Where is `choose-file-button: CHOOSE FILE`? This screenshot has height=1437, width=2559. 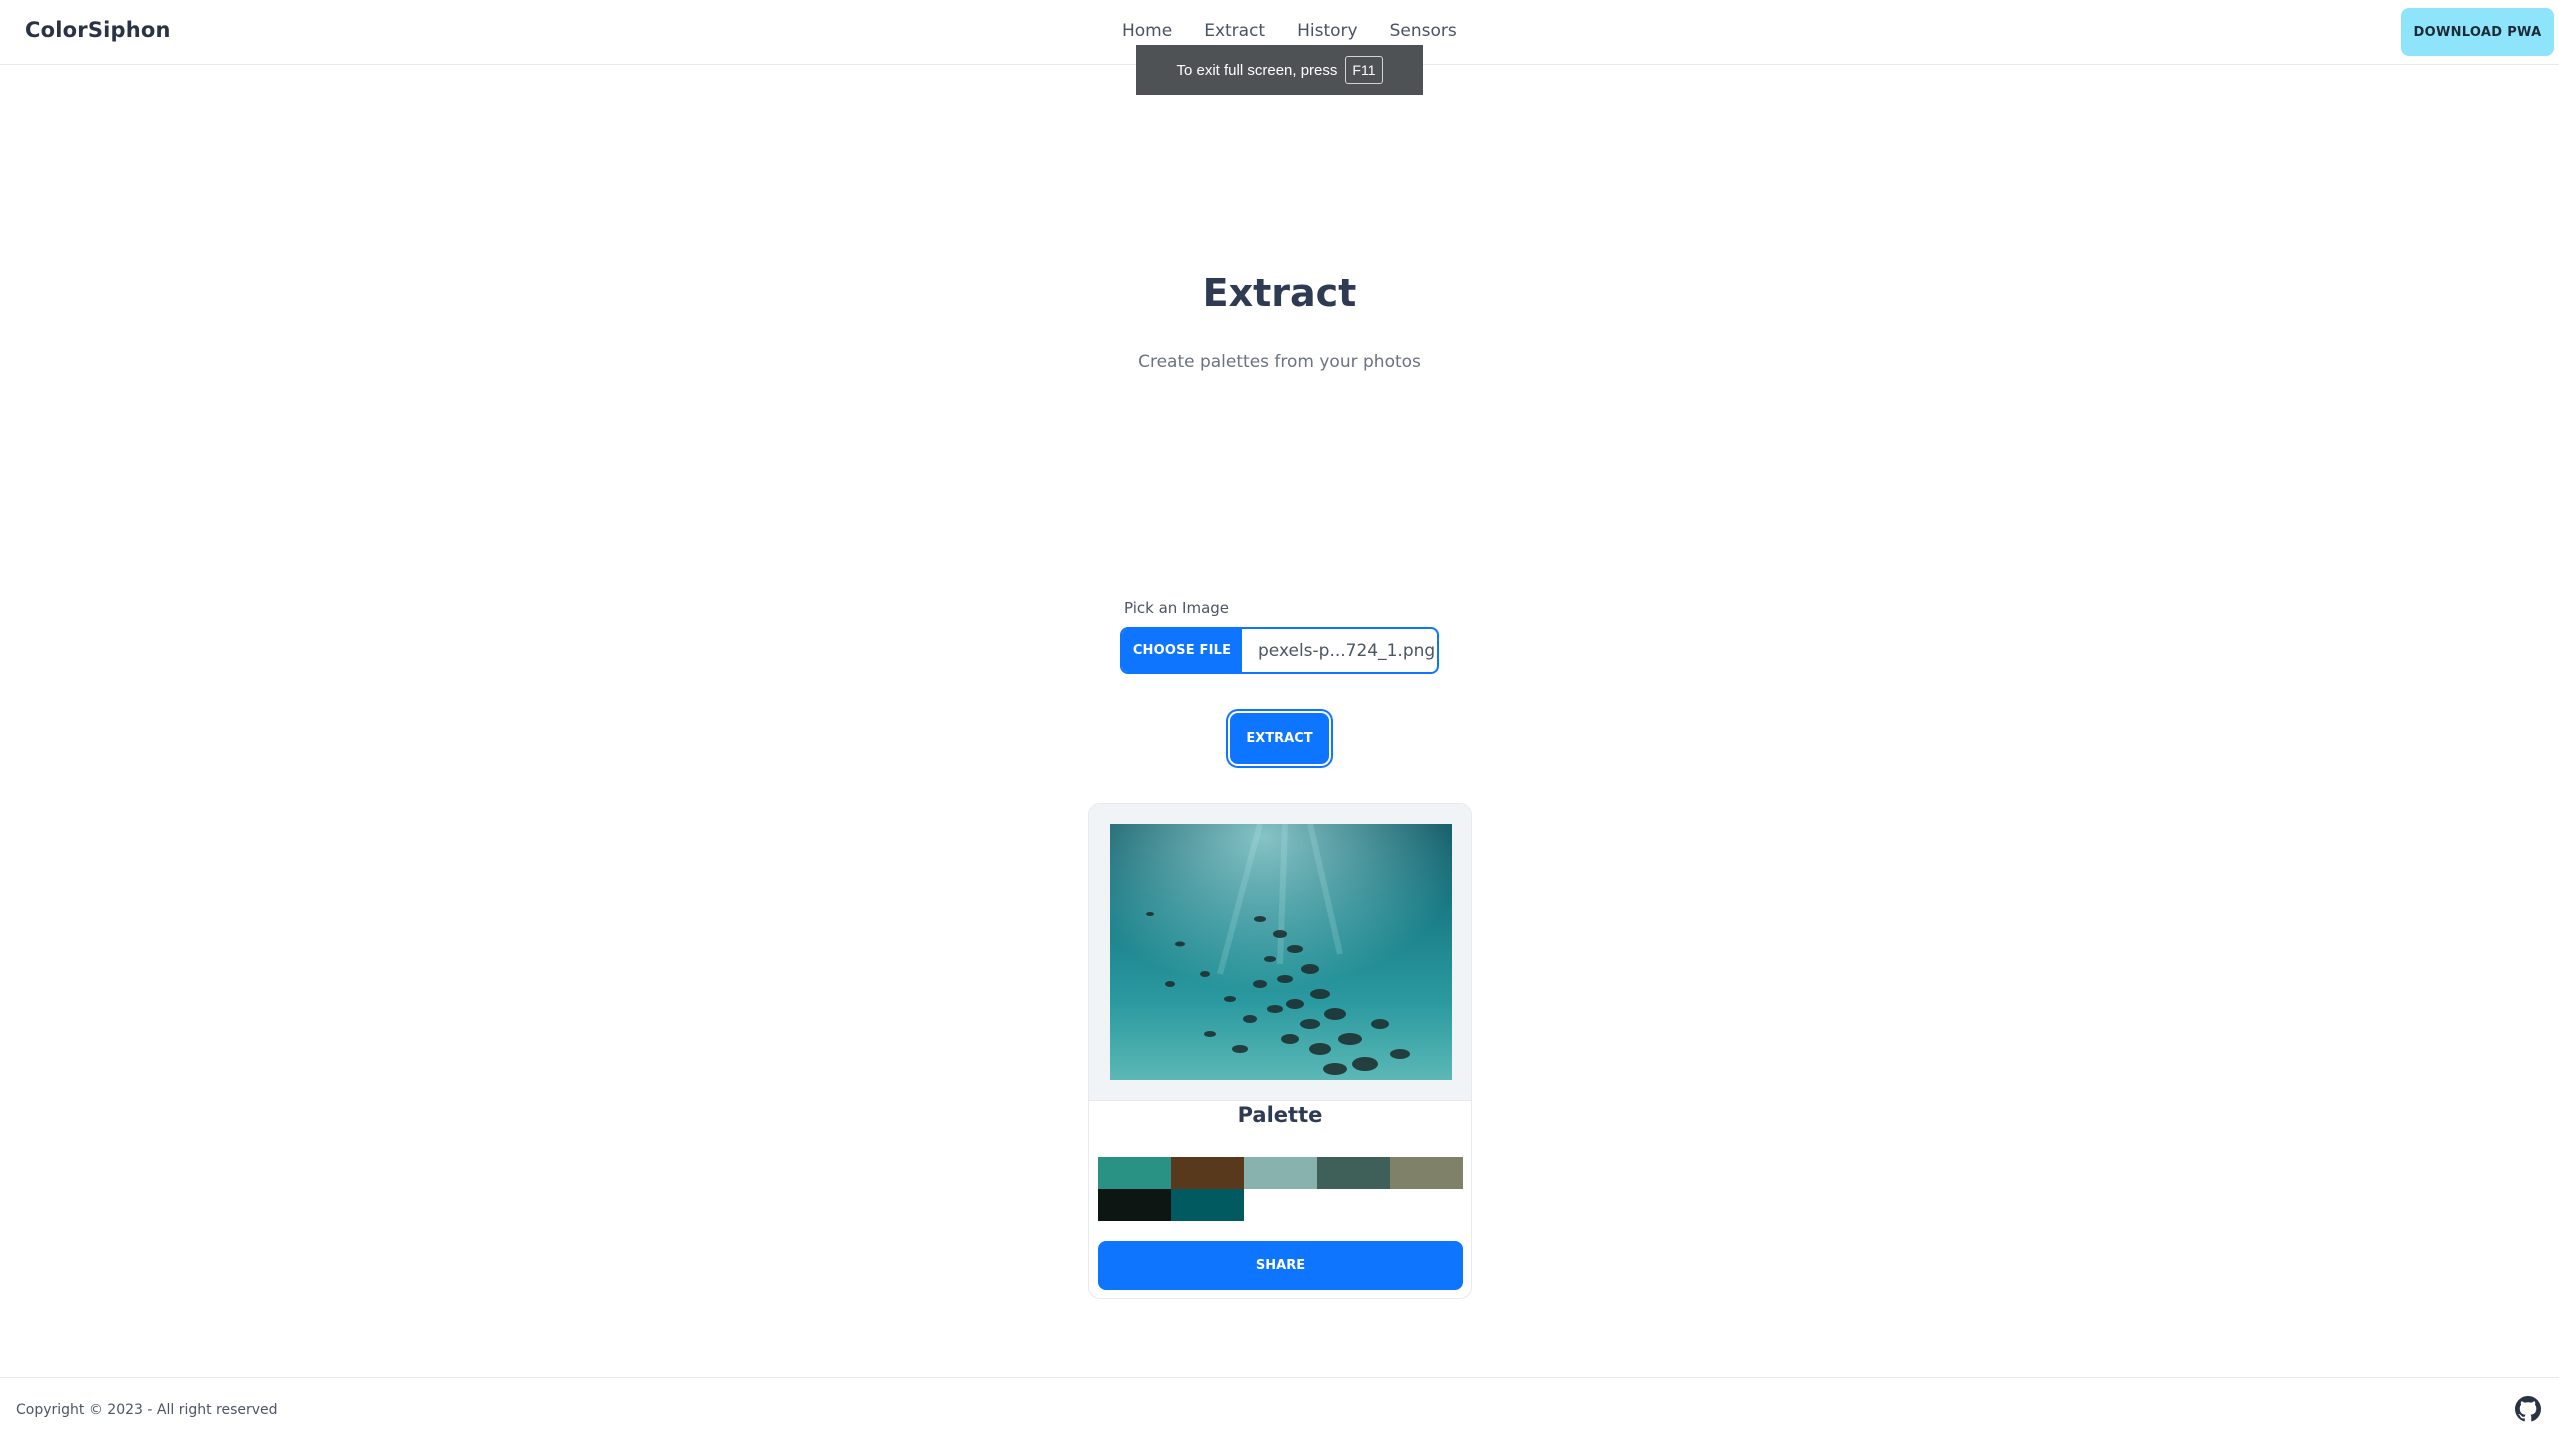 choose-file-button: CHOOSE FILE is located at coordinates (1182, 650).